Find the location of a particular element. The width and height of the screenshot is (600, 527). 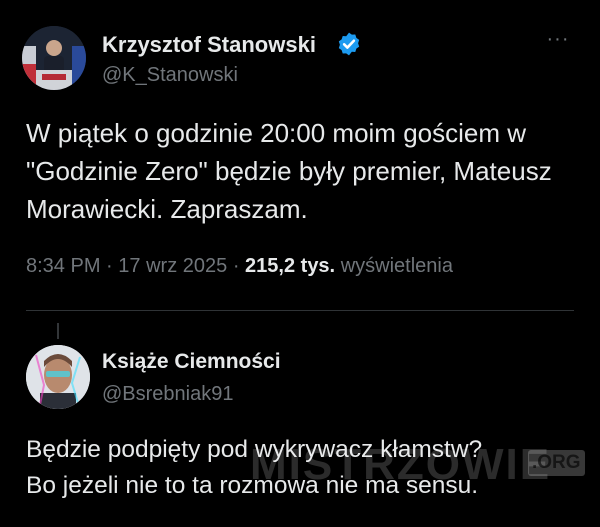

more-dots-icon: ··· is located at coordinates (558, 39).